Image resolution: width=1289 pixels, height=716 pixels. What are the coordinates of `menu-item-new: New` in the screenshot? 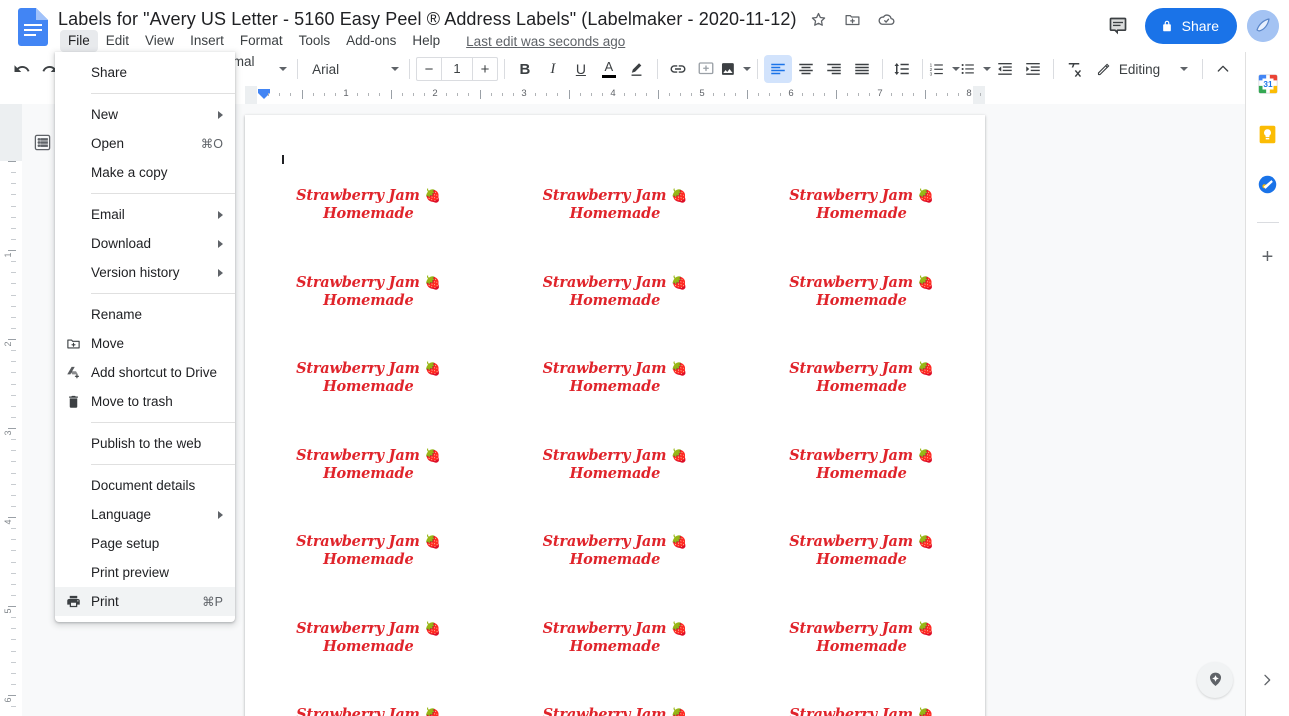 It's located at (145, 114).